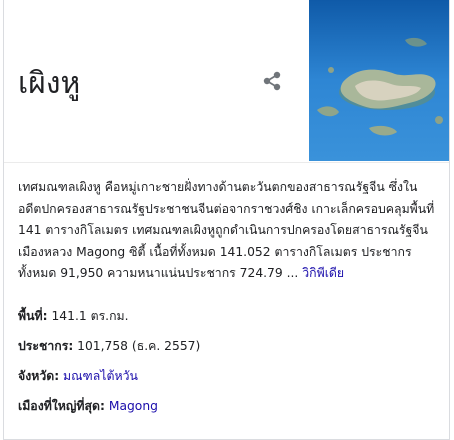 The image size is (454, 440). What do you see at coordinates (33, 316) in the screenshot?
I see `fact-area-label: พื้นที่:` at bounding box center [33, 316].